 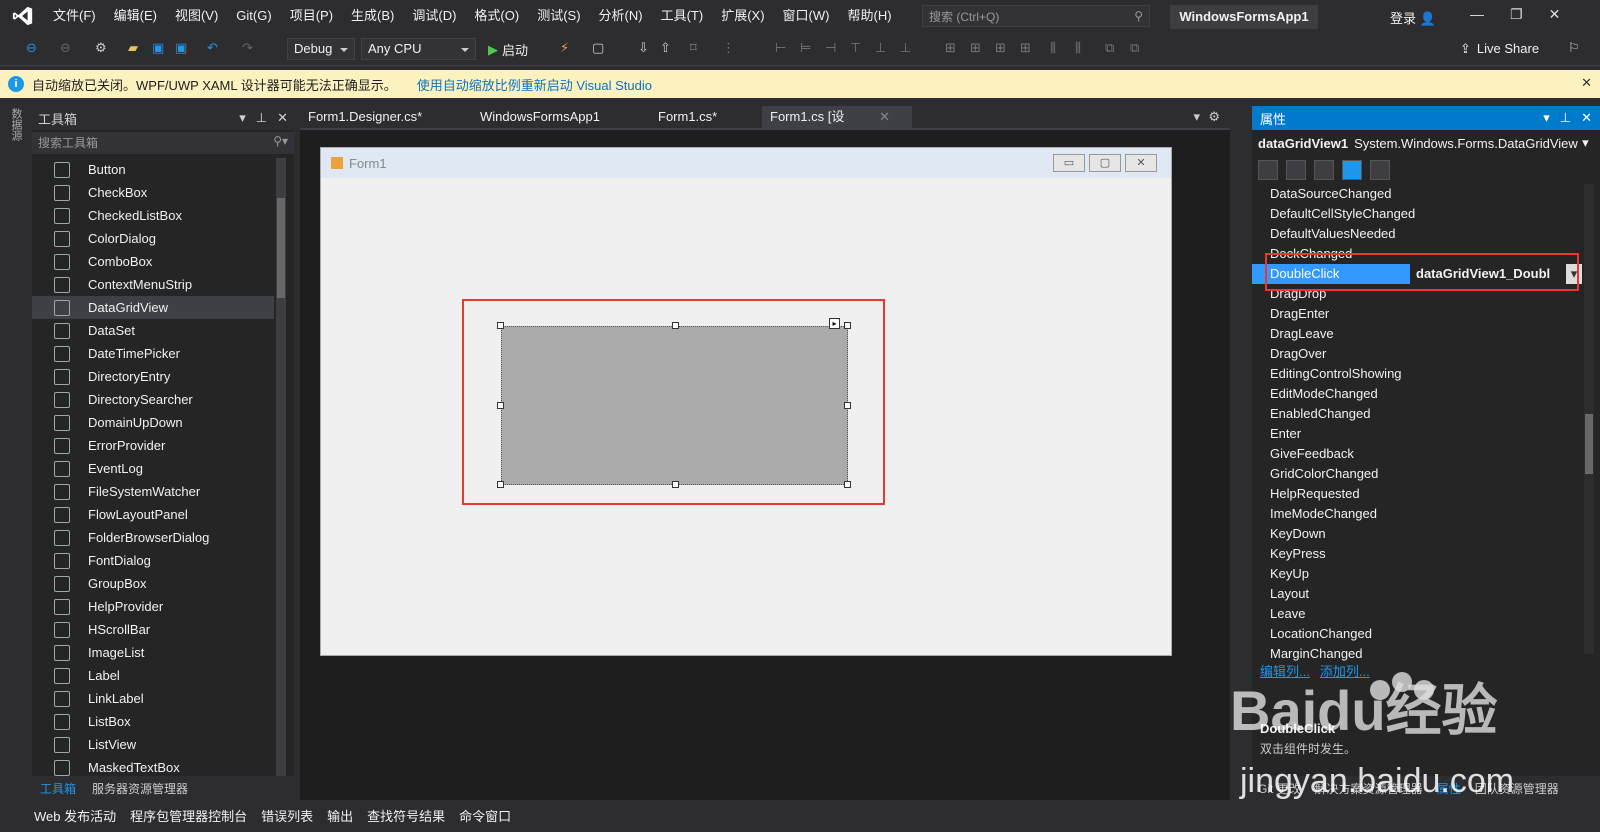 I want to click on toolbox-item-button: Button, so click(x=153, y=169).